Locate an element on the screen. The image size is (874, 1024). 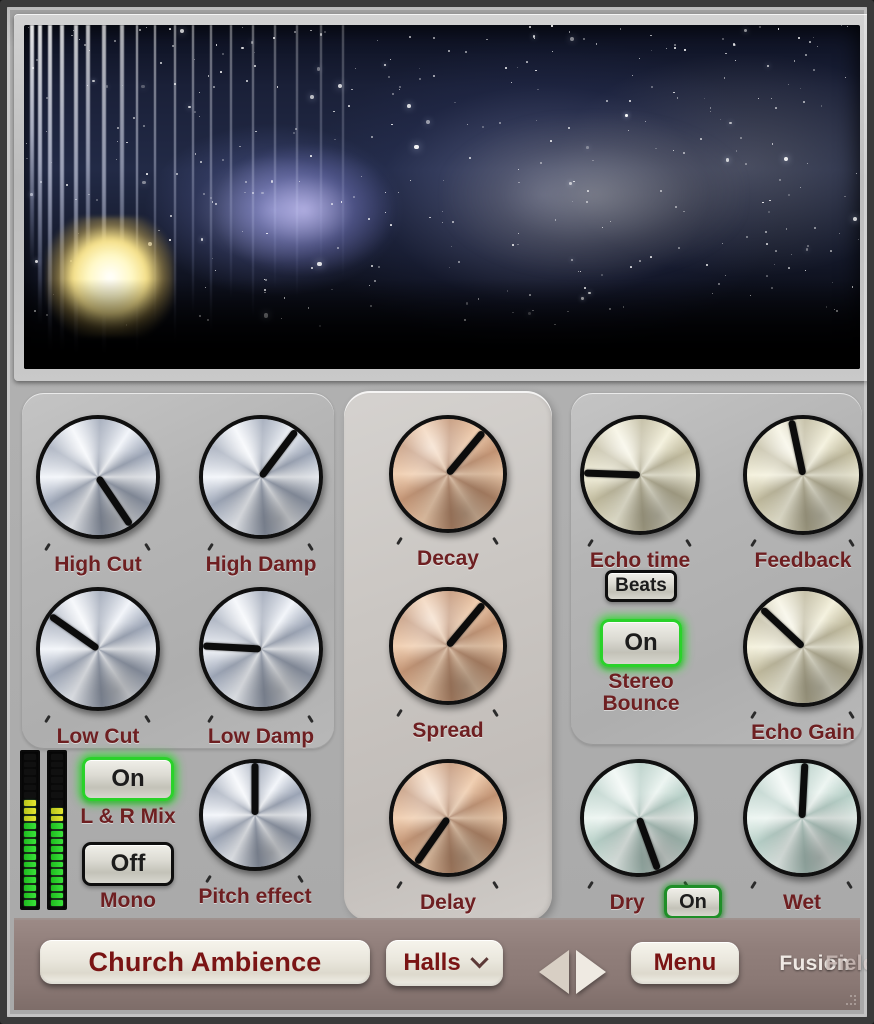
stereo-bounce-toggle-label: On is located at coordinates (641, 642).